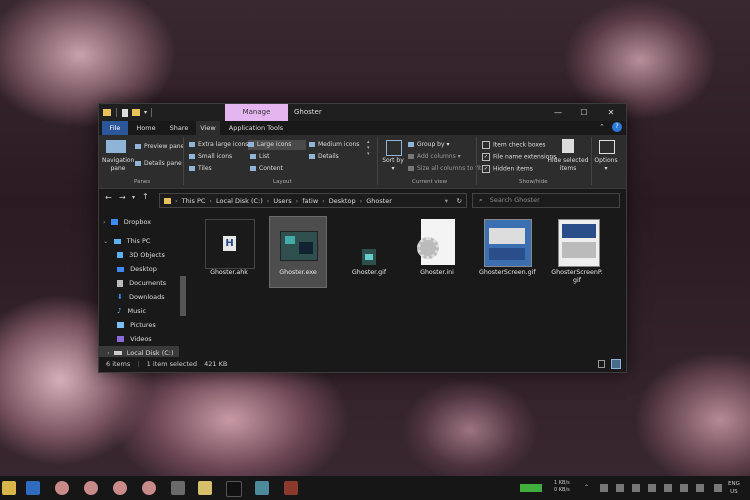  Describe the element at coordinates (239, 201) in the screenshot. I see `breadcrumb-local-disk: Local Disk (C:)` at that location.